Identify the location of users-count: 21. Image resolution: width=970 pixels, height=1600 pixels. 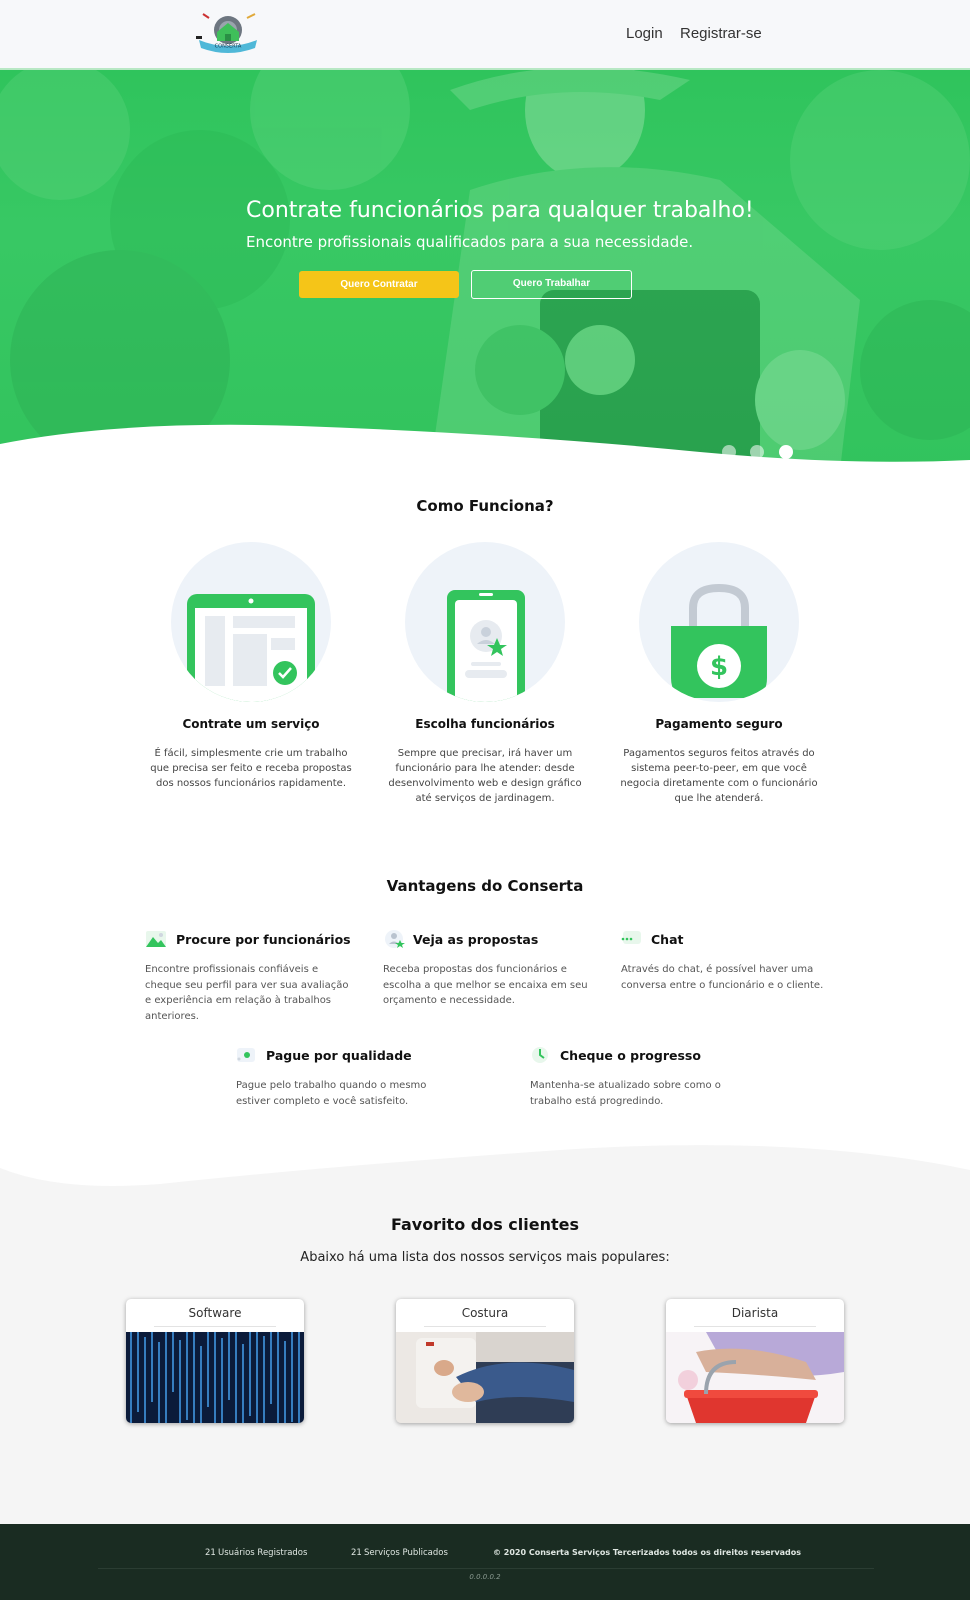
(210, 1553).